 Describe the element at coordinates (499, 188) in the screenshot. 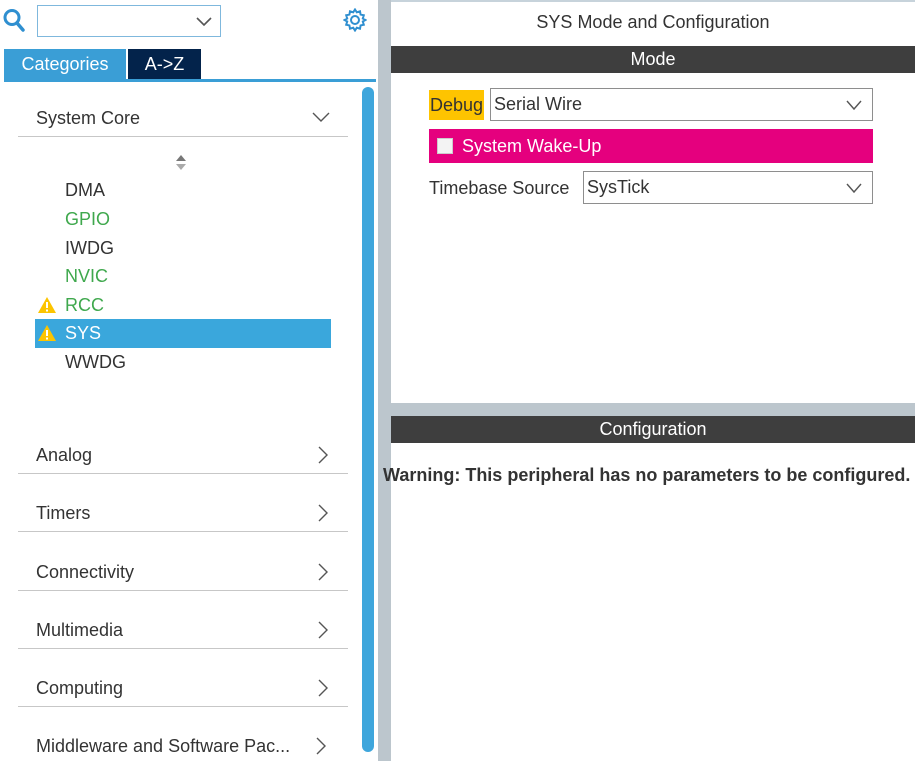

I see `timebase-label: Timebase Source` at that location.